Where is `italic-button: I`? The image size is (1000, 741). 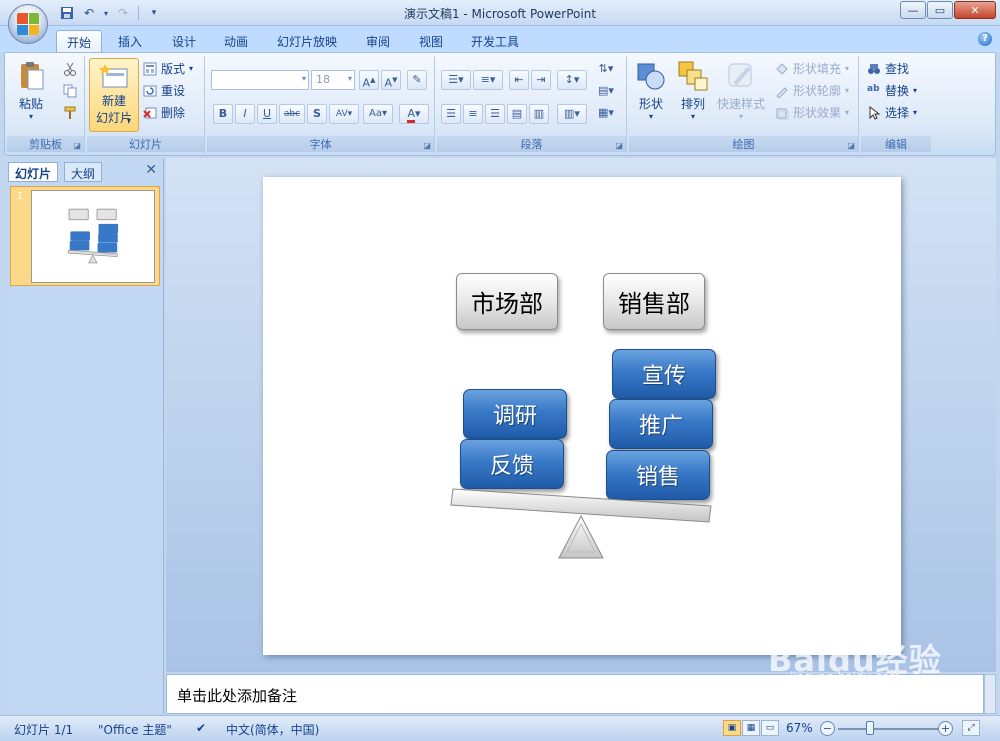 italic-button: I is located at coordinates (245, 114).